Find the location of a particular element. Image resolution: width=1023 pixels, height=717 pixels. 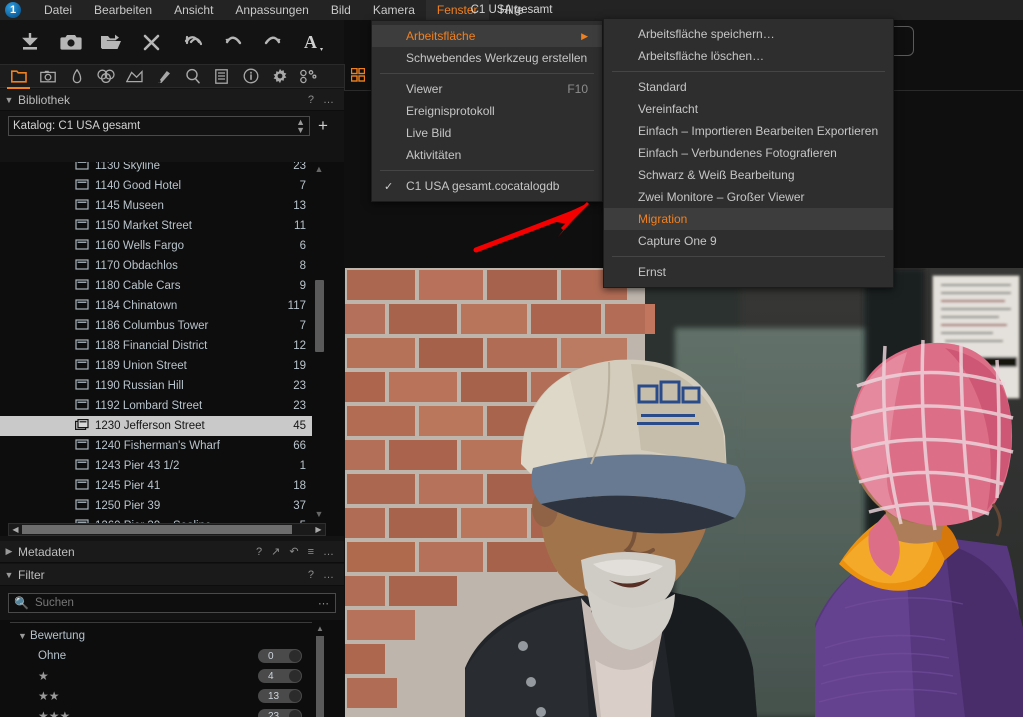

tab-exposure is located at coordinates (134, 76).